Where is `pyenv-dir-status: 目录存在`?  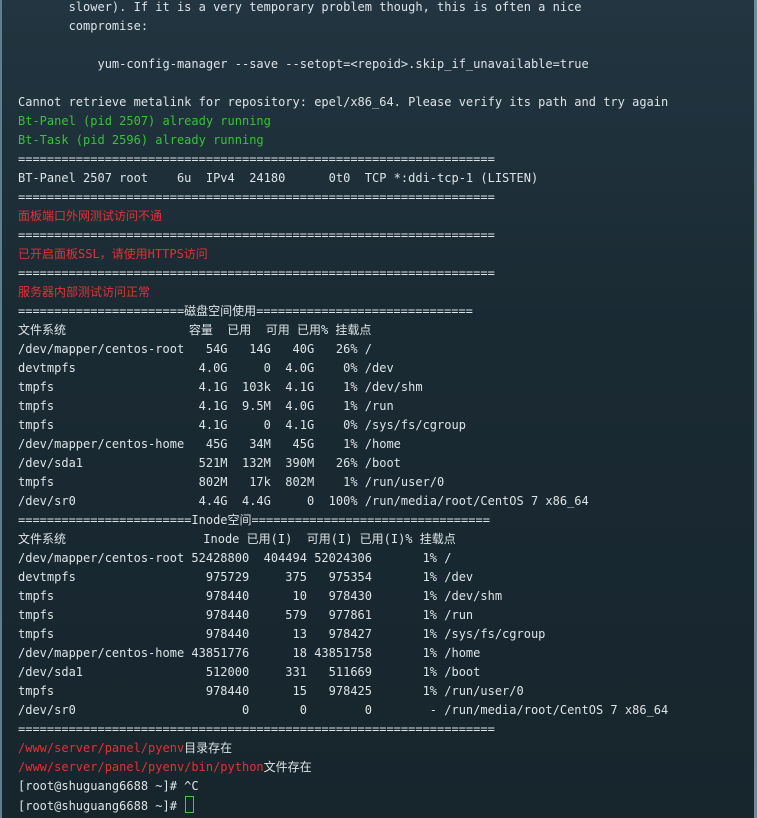 pyenv-dir-status: 目录存在 is located at coordinates (208, 748).